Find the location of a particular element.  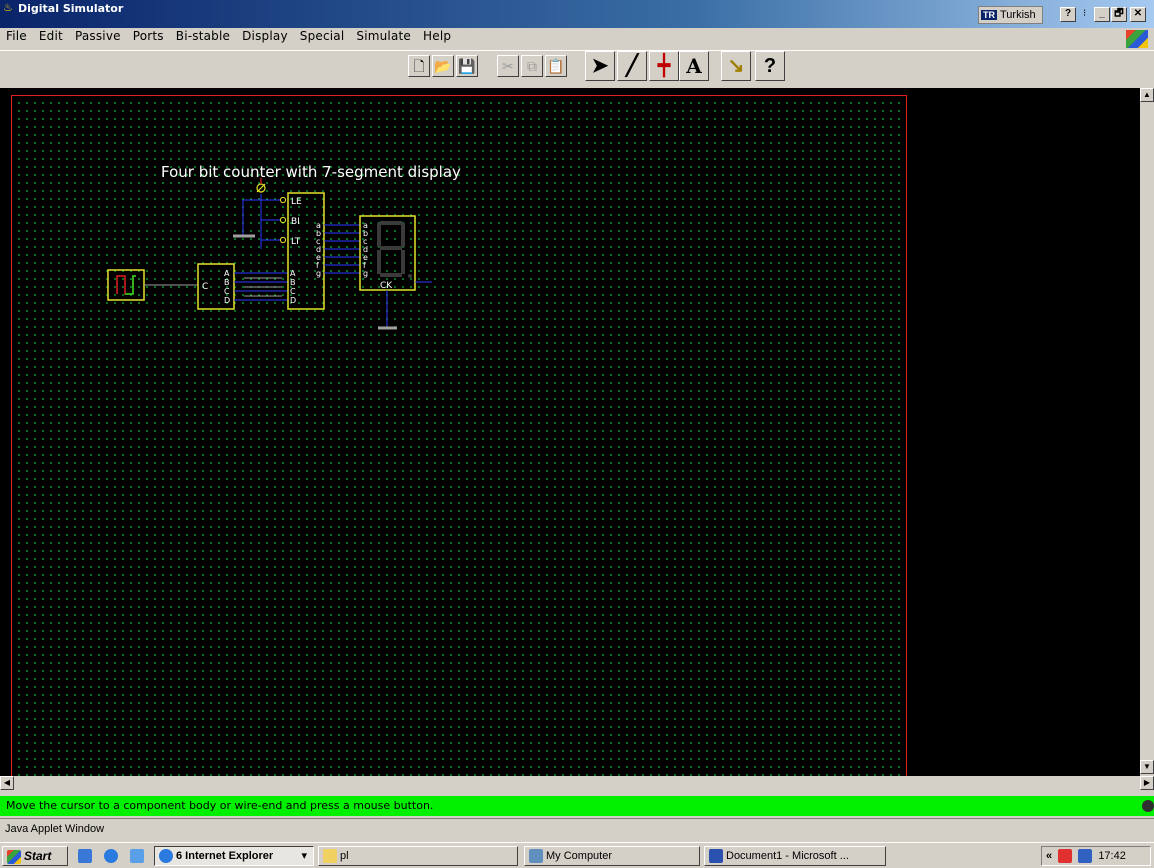

language-options-icon: ⁝ is located at coordinates (1084, 13).